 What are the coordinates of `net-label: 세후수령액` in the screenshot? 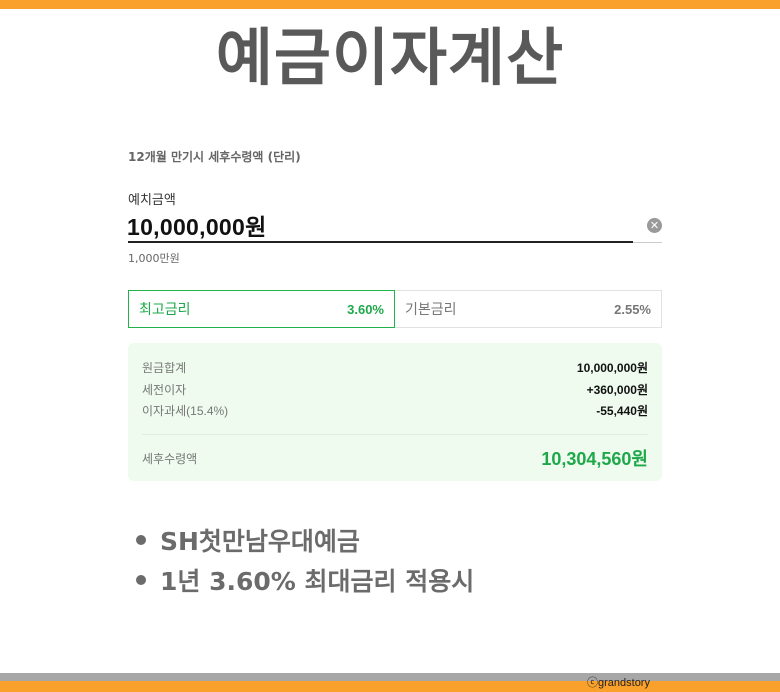 It's located at (170, 458).